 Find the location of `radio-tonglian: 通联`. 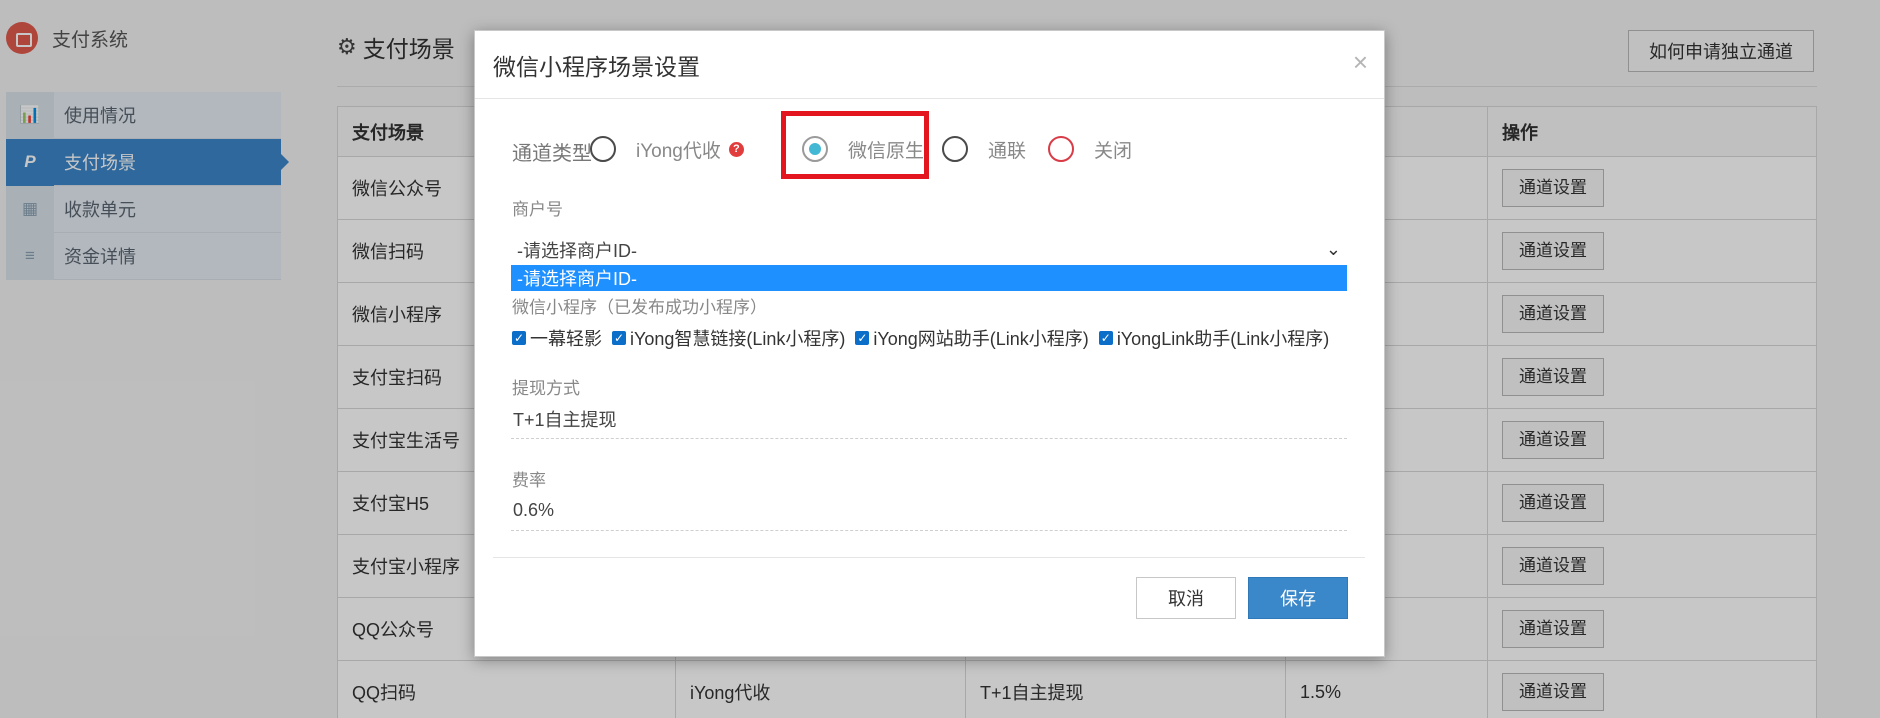

radio-tonglian: 通联 is located at coordinates (984, 149).